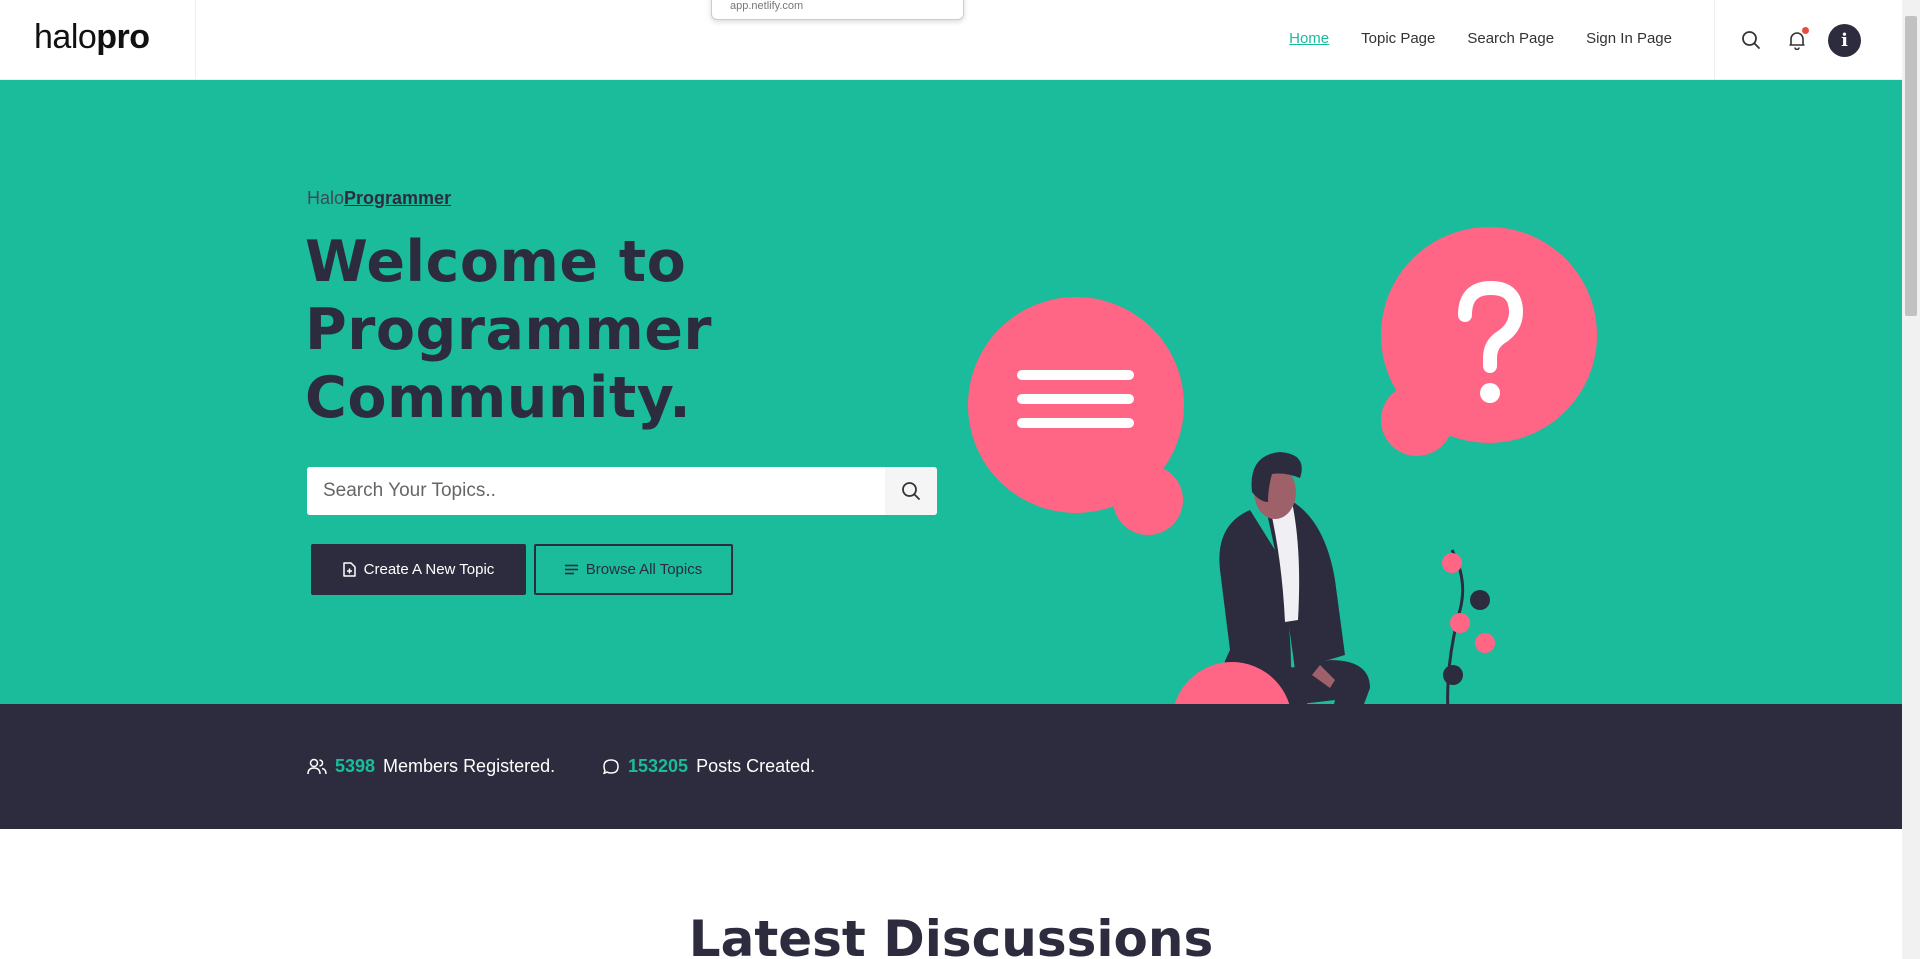 This screenshot has width=1920, height=959. Describe the element at coordinates (123, 37) in the screenshot. I see `logo-bold: pro` at that location.